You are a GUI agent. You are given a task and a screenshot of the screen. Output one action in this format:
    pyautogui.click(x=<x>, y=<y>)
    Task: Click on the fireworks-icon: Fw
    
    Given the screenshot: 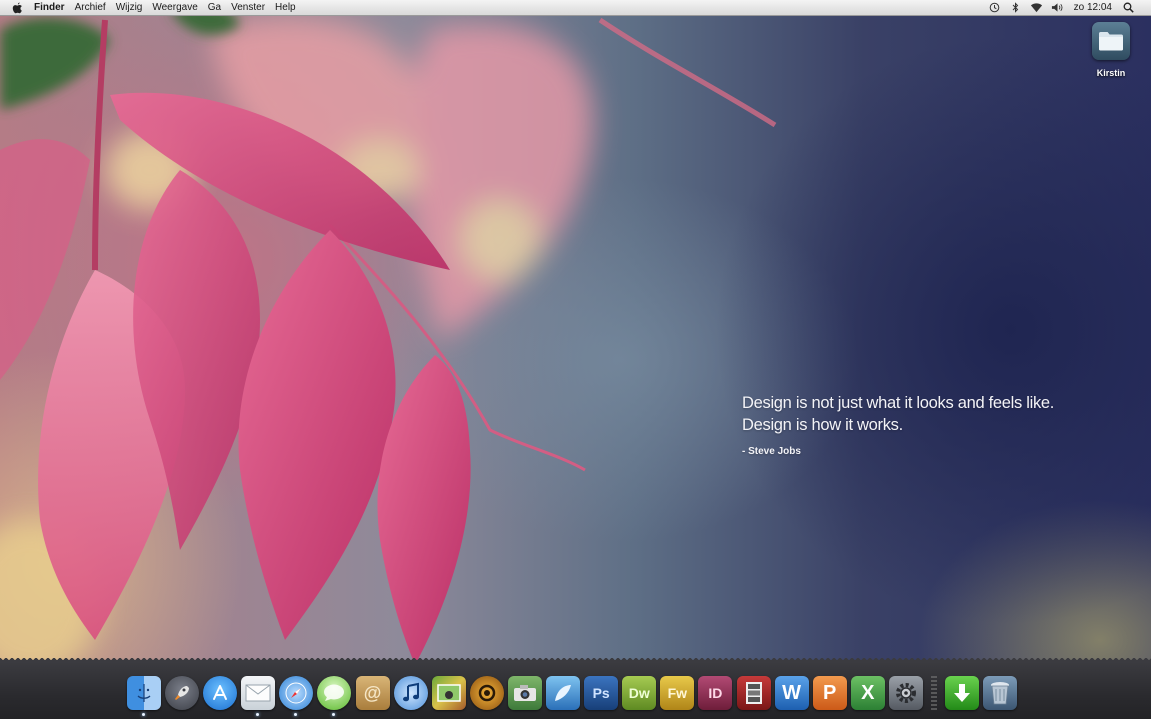 What is the action you would take?
    pyautogui.click(x=677, y=693)
    